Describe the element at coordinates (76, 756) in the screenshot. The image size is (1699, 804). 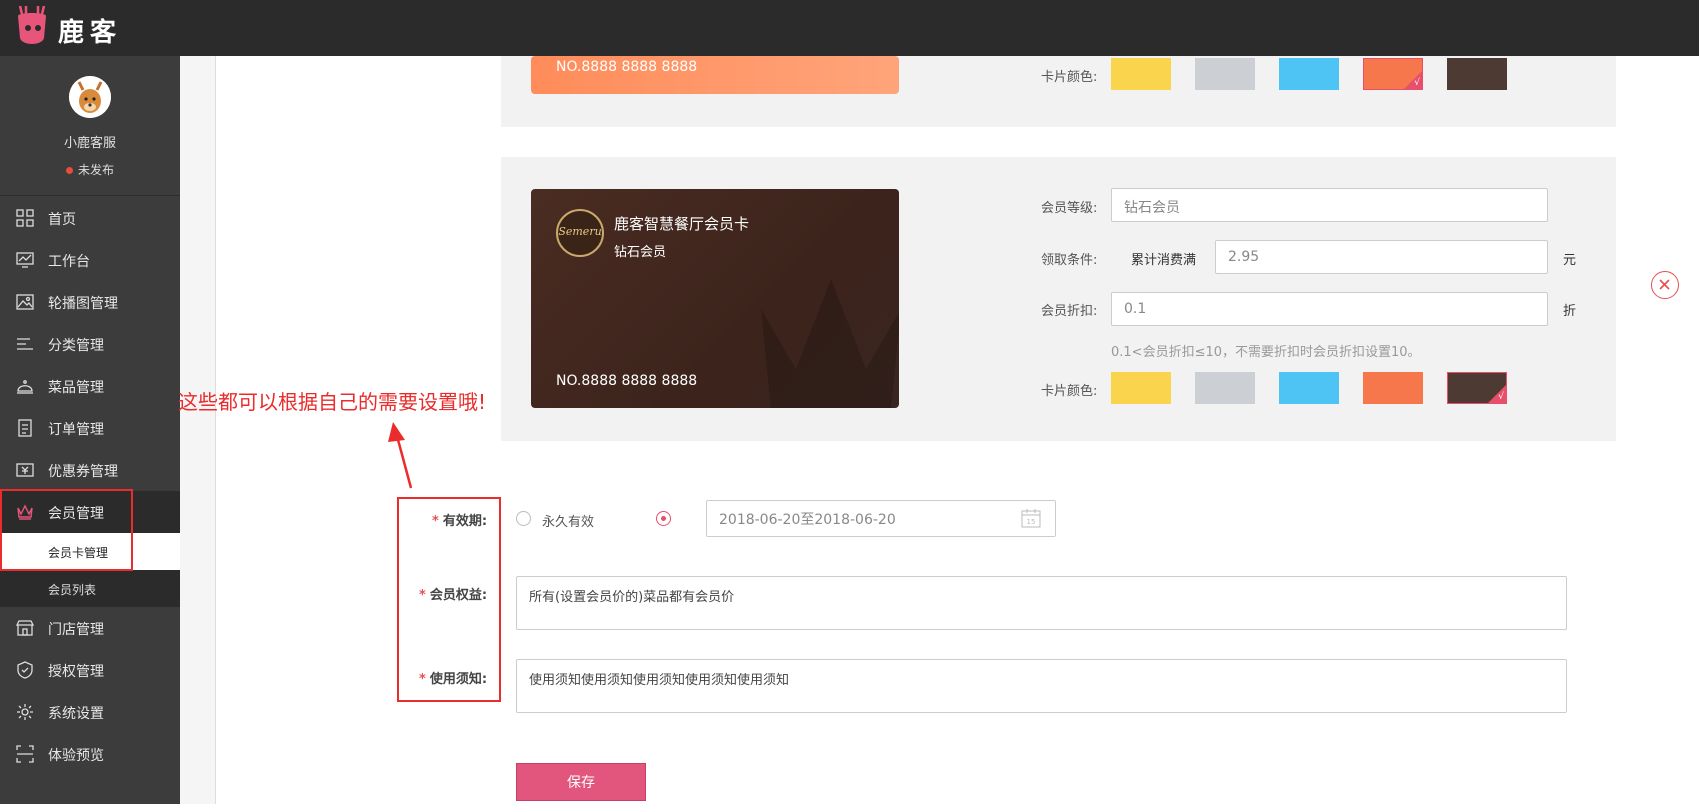
I see `sidebar-item-label: 体验预览` at that location.